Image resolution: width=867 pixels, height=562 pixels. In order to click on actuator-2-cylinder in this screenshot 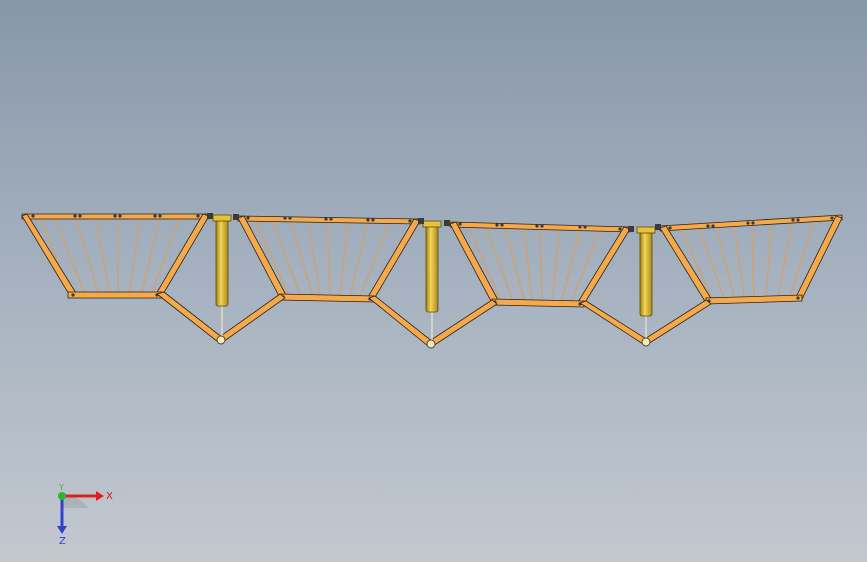, I will do `click(432, 268)`.